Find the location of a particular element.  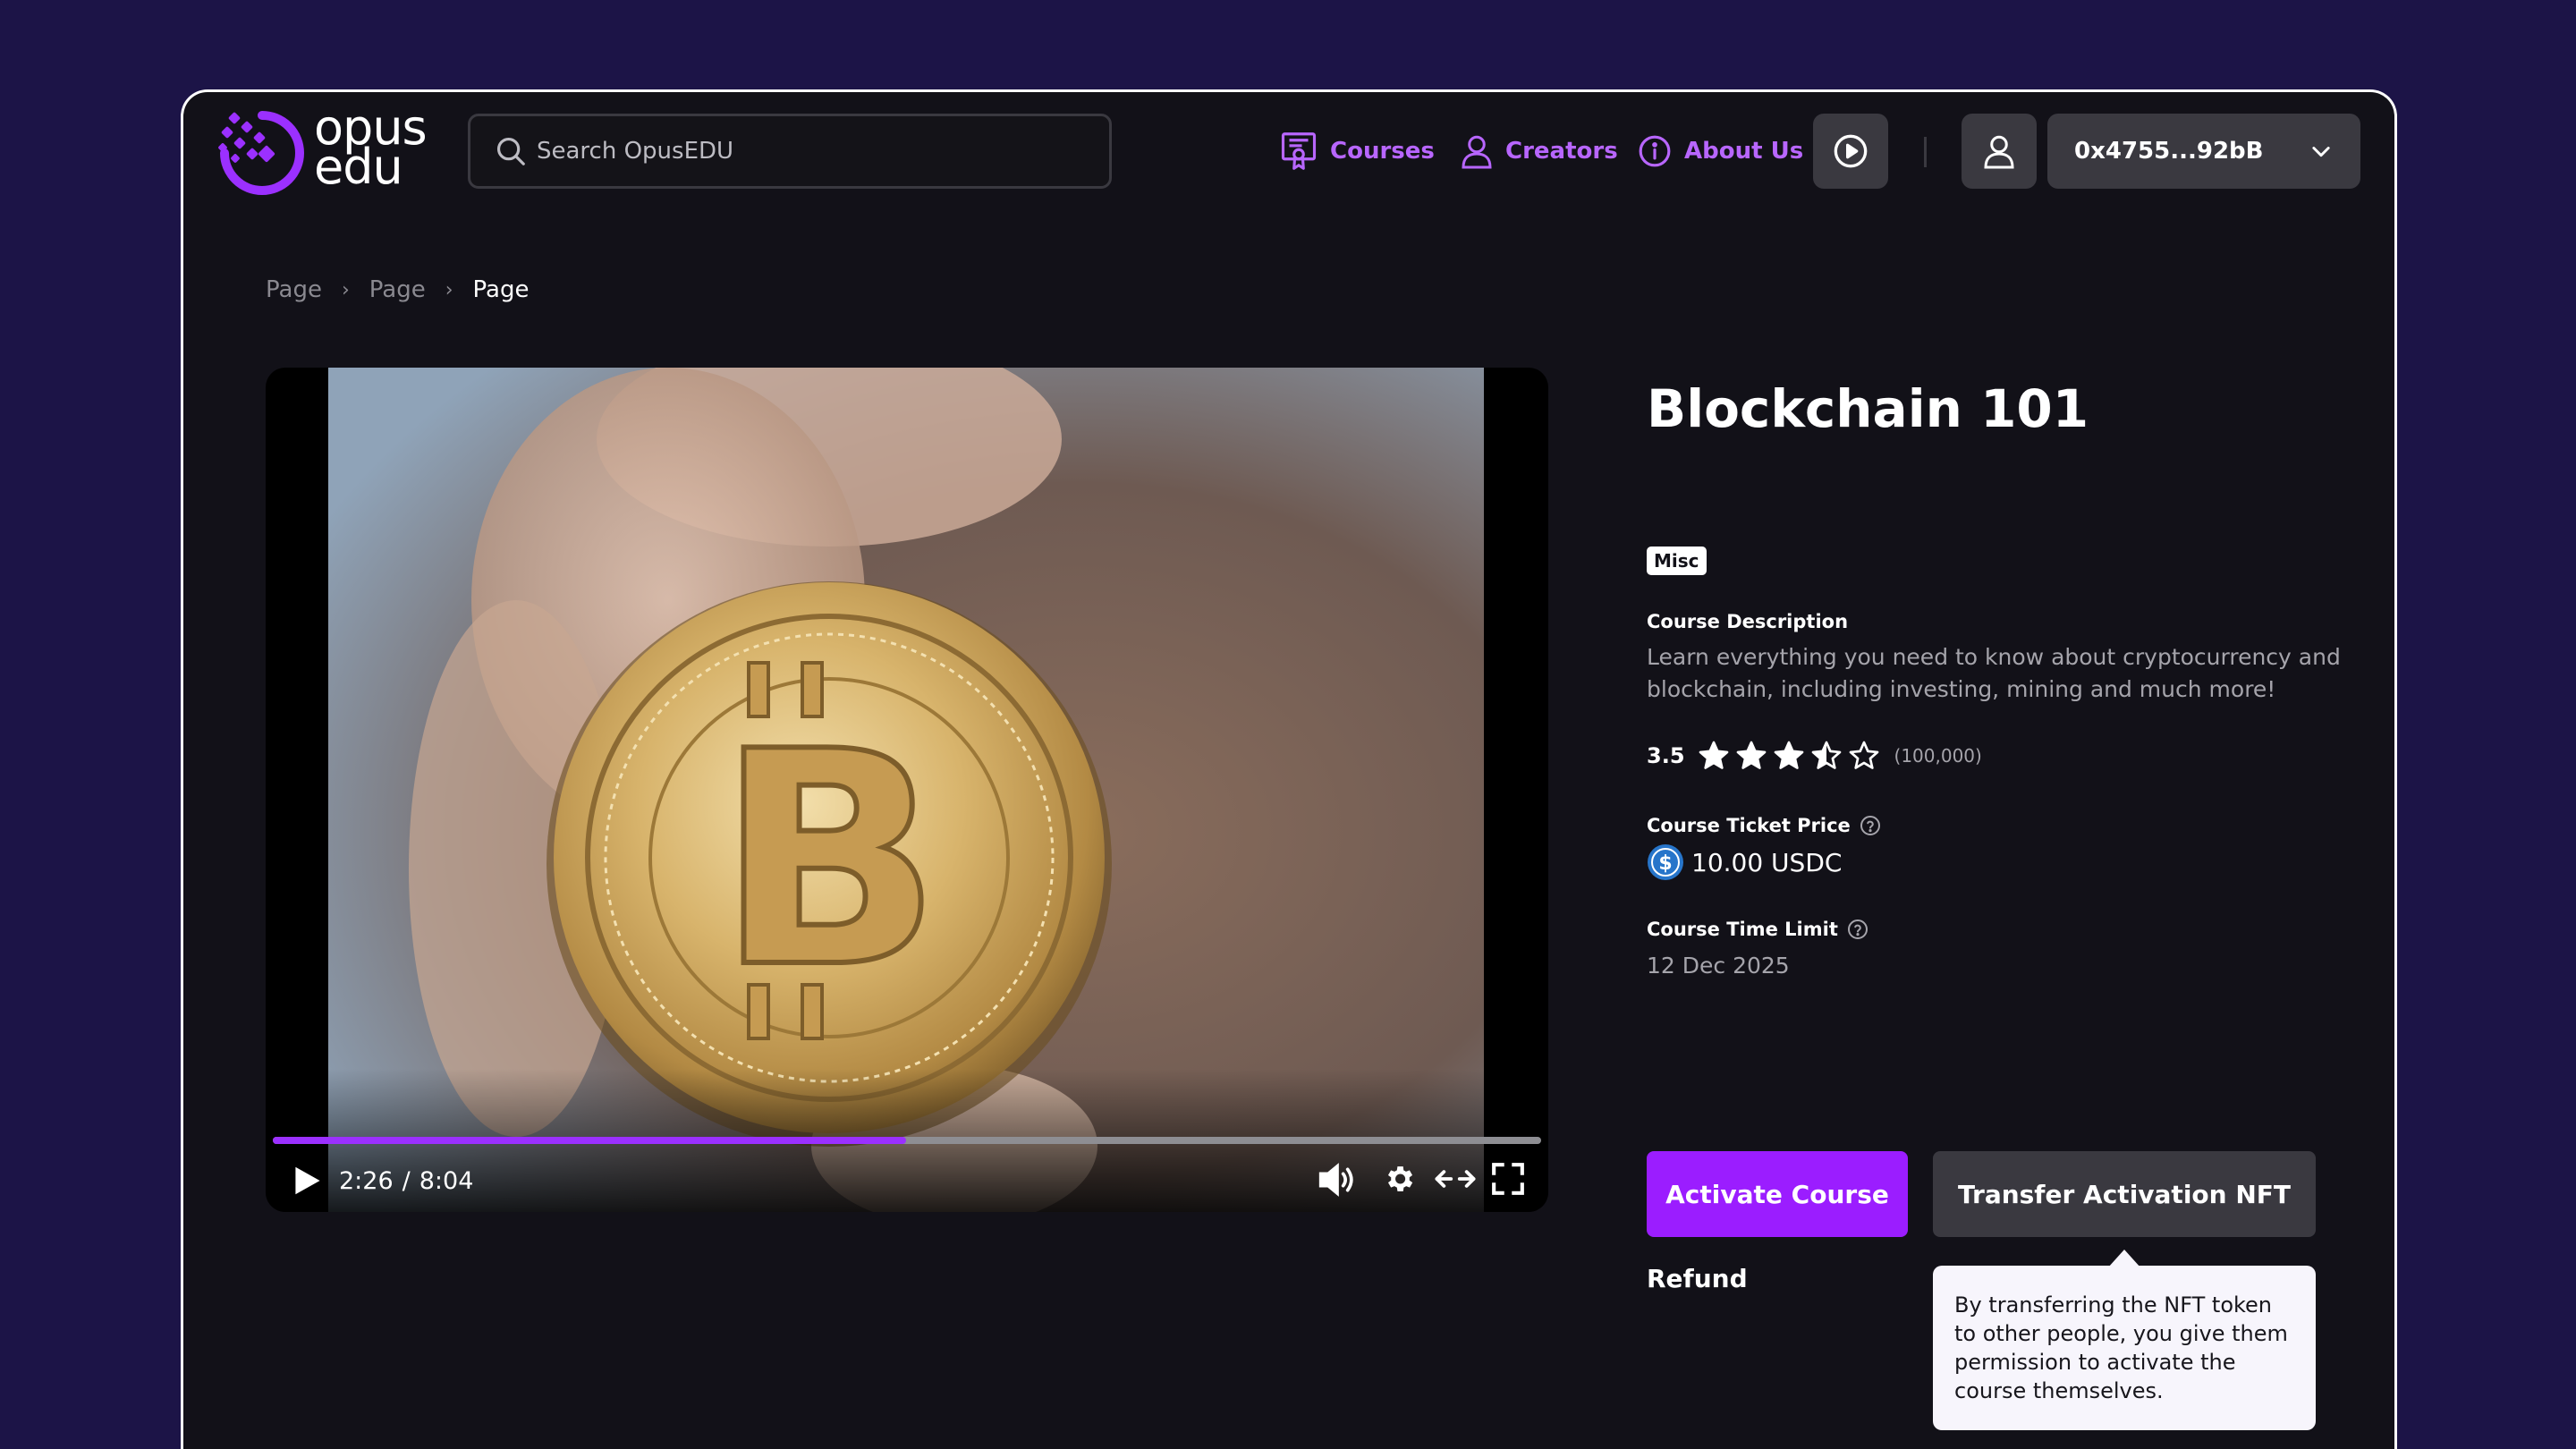

top-navbar: opus edu Courses Creators is located at coordinates (1288, 163).